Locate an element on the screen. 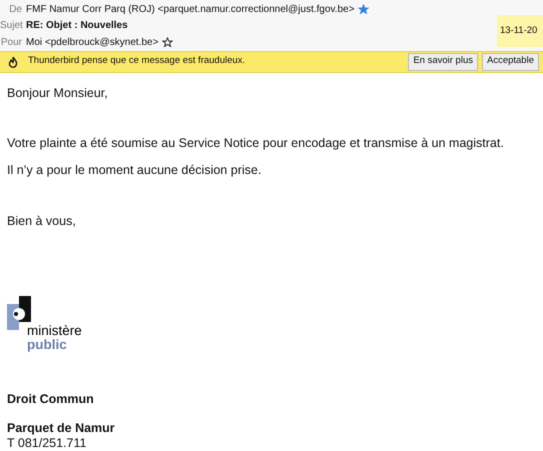  field-label: Sujet is located at coordinates (11, 26).